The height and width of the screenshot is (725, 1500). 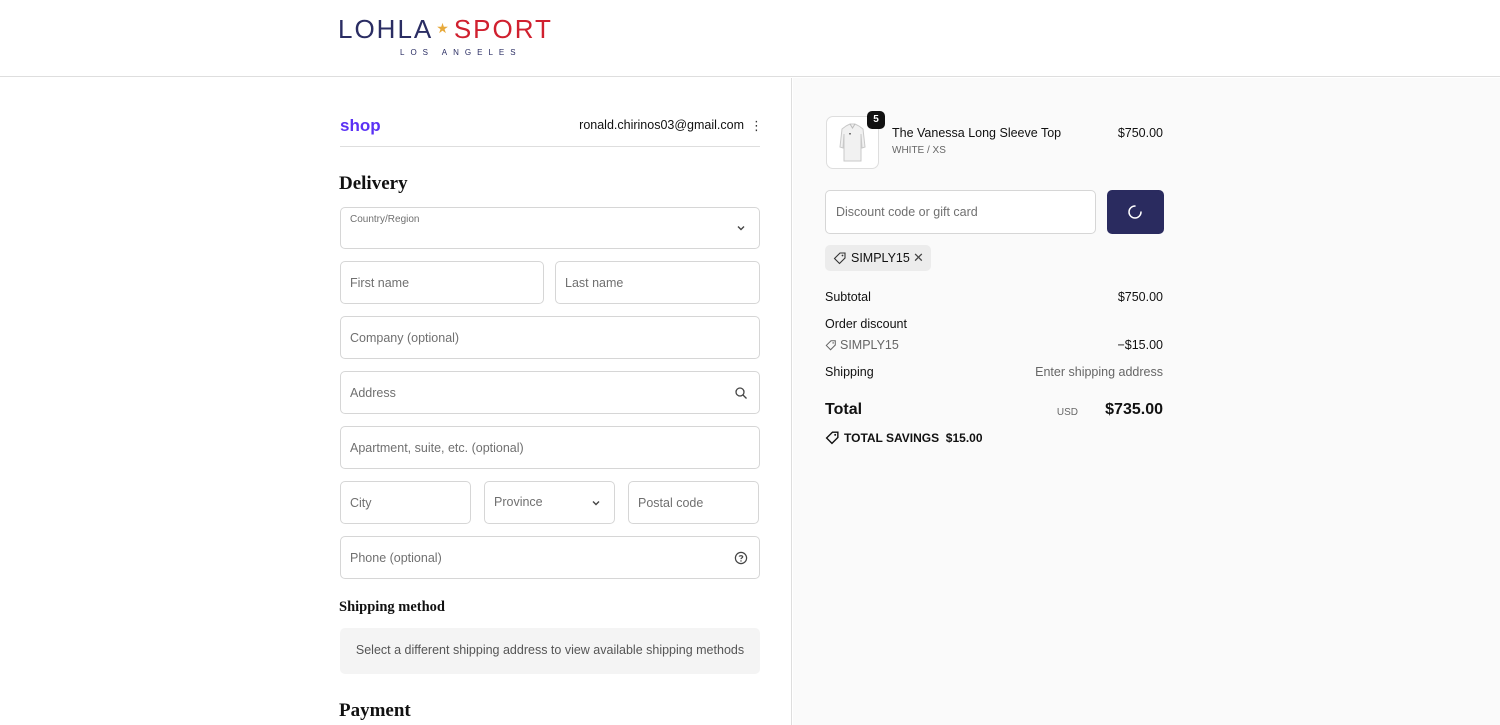 I want to click on applied-discount-tag: SIMPLY15 ✕, so click(x=878, y=258).